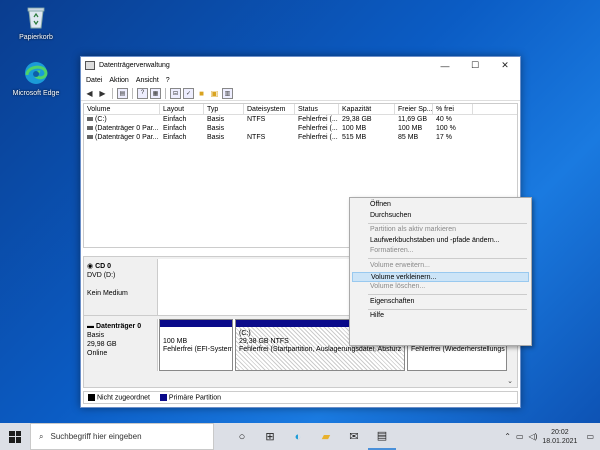 This screenshot has height=450, width=600. What do you see at coordinates (175, 93) in the screenshot?
I see `connect-disk-icon: ⊟` at bounding box center [175, 93].